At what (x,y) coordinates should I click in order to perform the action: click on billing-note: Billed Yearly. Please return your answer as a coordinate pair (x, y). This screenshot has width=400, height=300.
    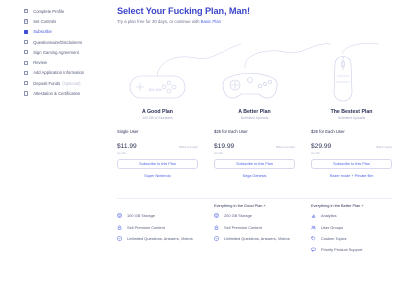
    Looking at the image, I should click on (384, 147).